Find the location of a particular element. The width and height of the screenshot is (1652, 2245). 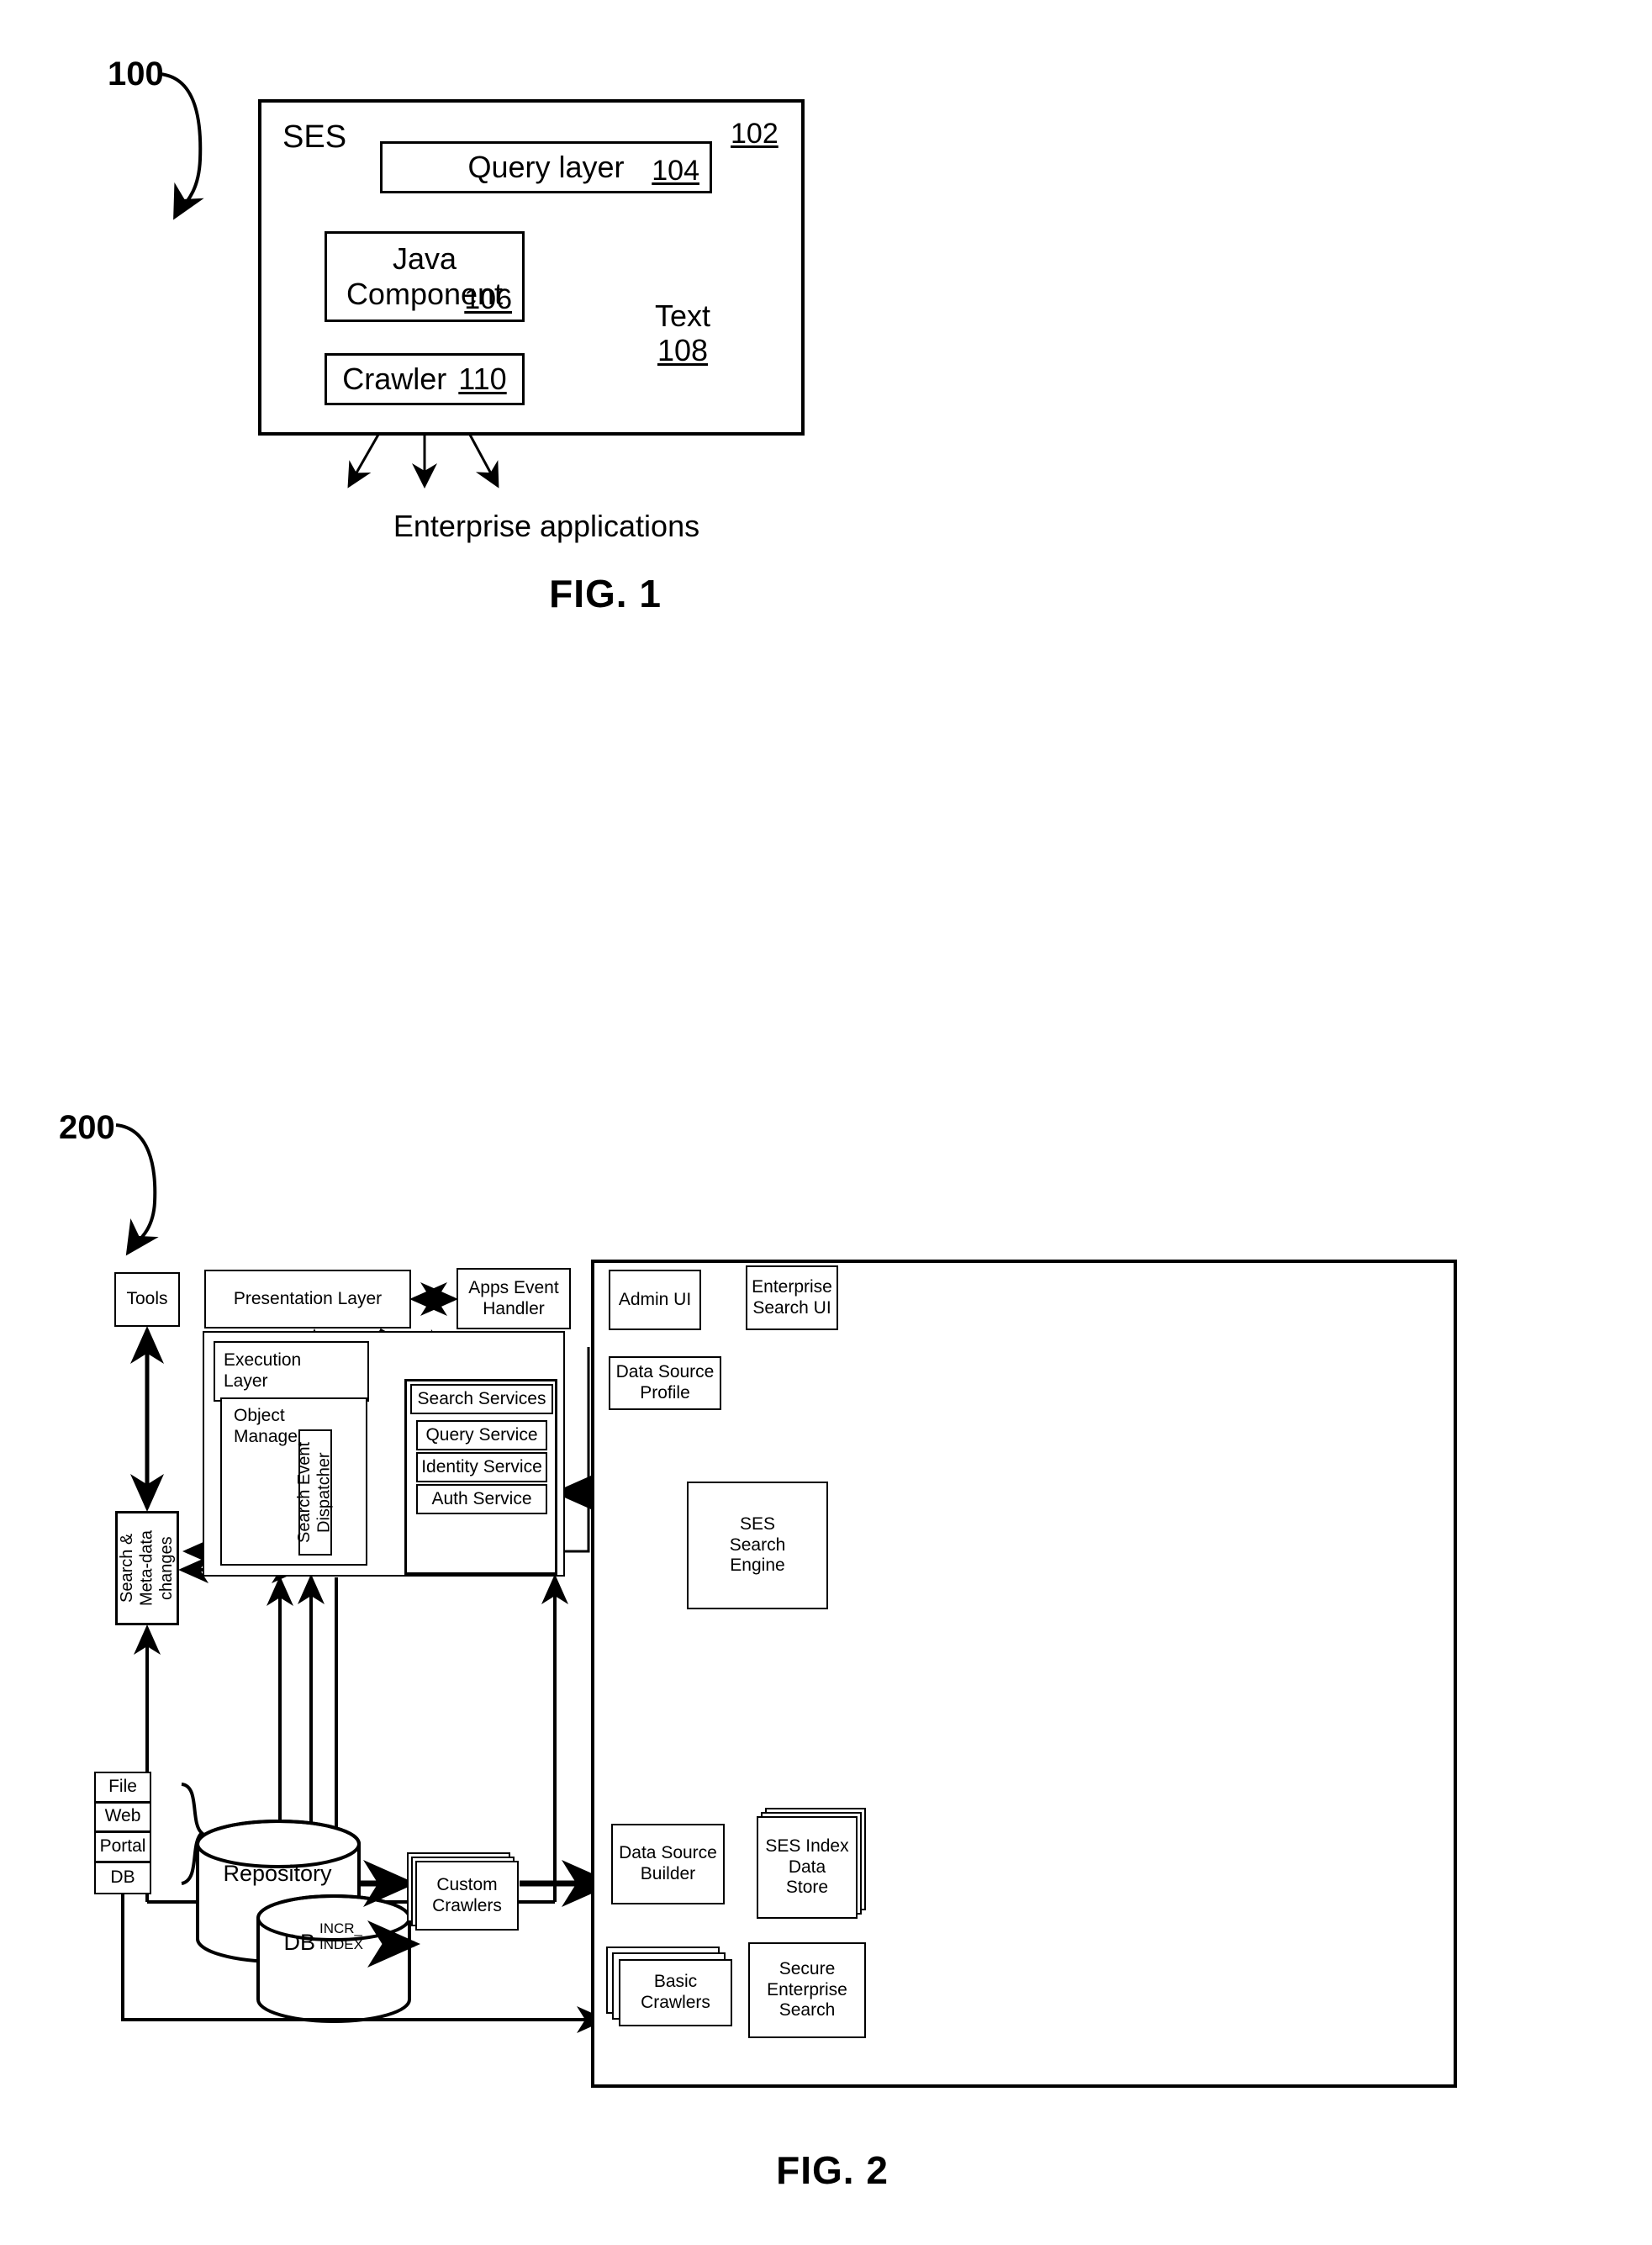

object-manager-label: Object Manager is located at coordinates (268, 1427).